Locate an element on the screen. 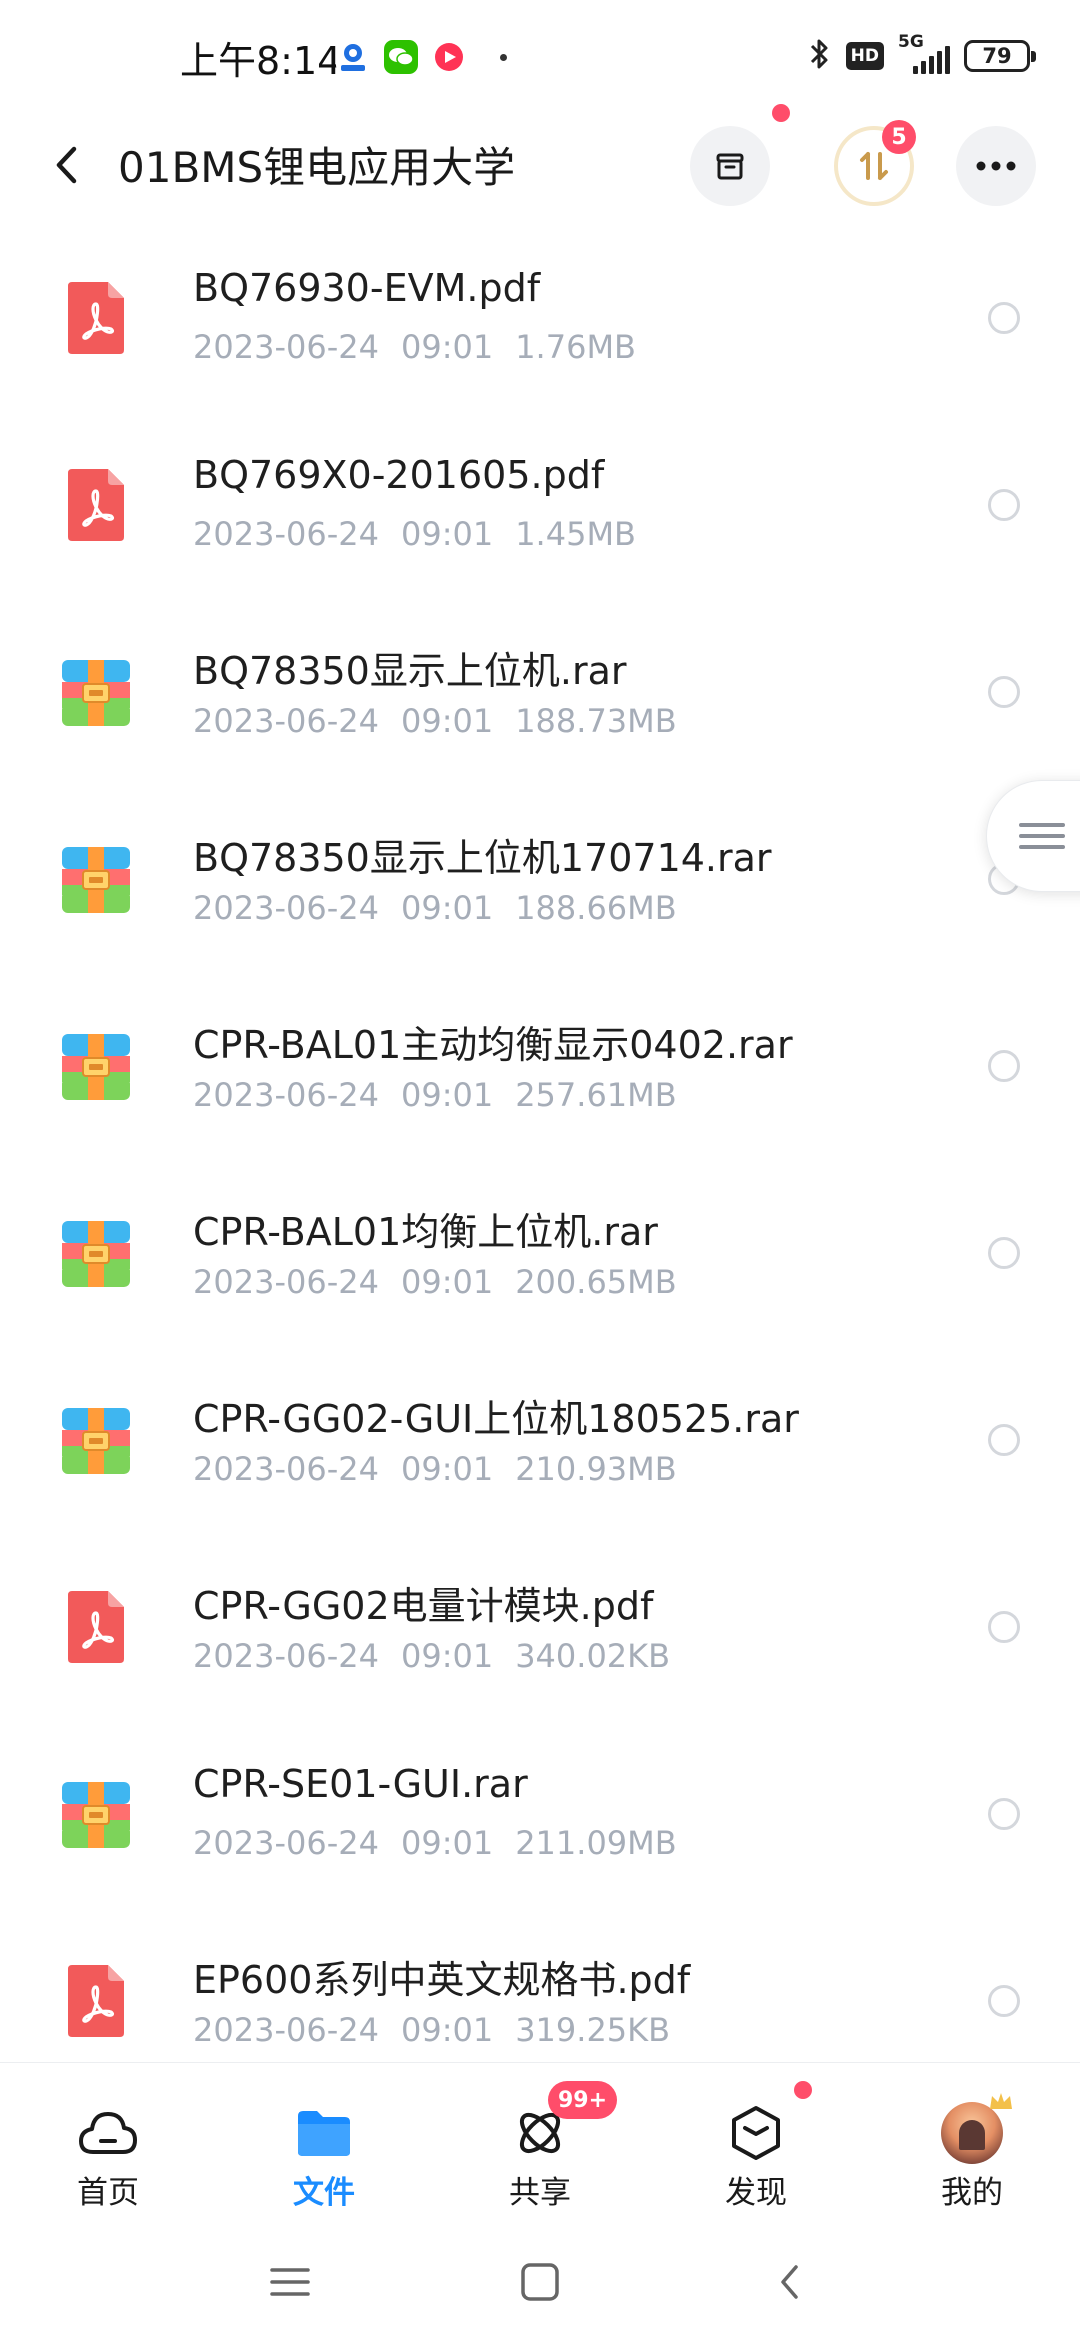  signal-icon: 5G is located at coordinates (924, 54).